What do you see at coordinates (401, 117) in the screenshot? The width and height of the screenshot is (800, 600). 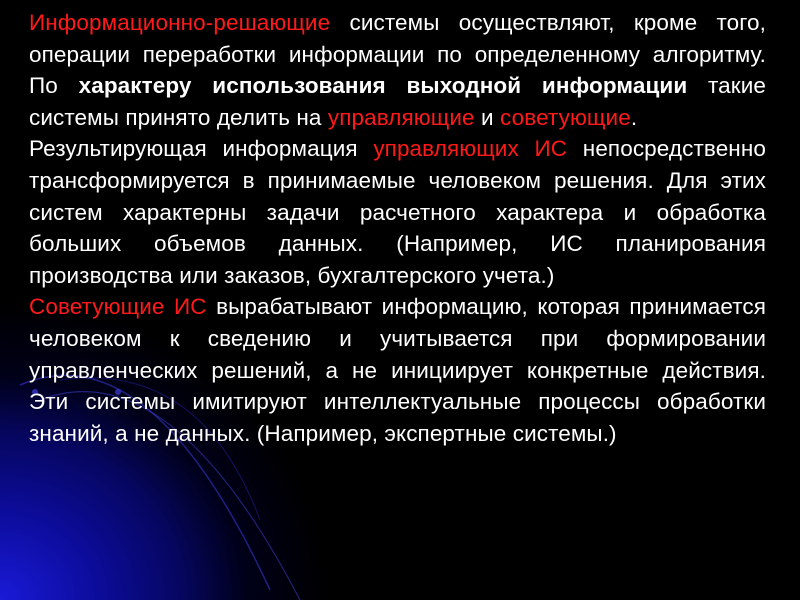 I see `highlighted-term: управляющие` at bounding box center [401, 117].